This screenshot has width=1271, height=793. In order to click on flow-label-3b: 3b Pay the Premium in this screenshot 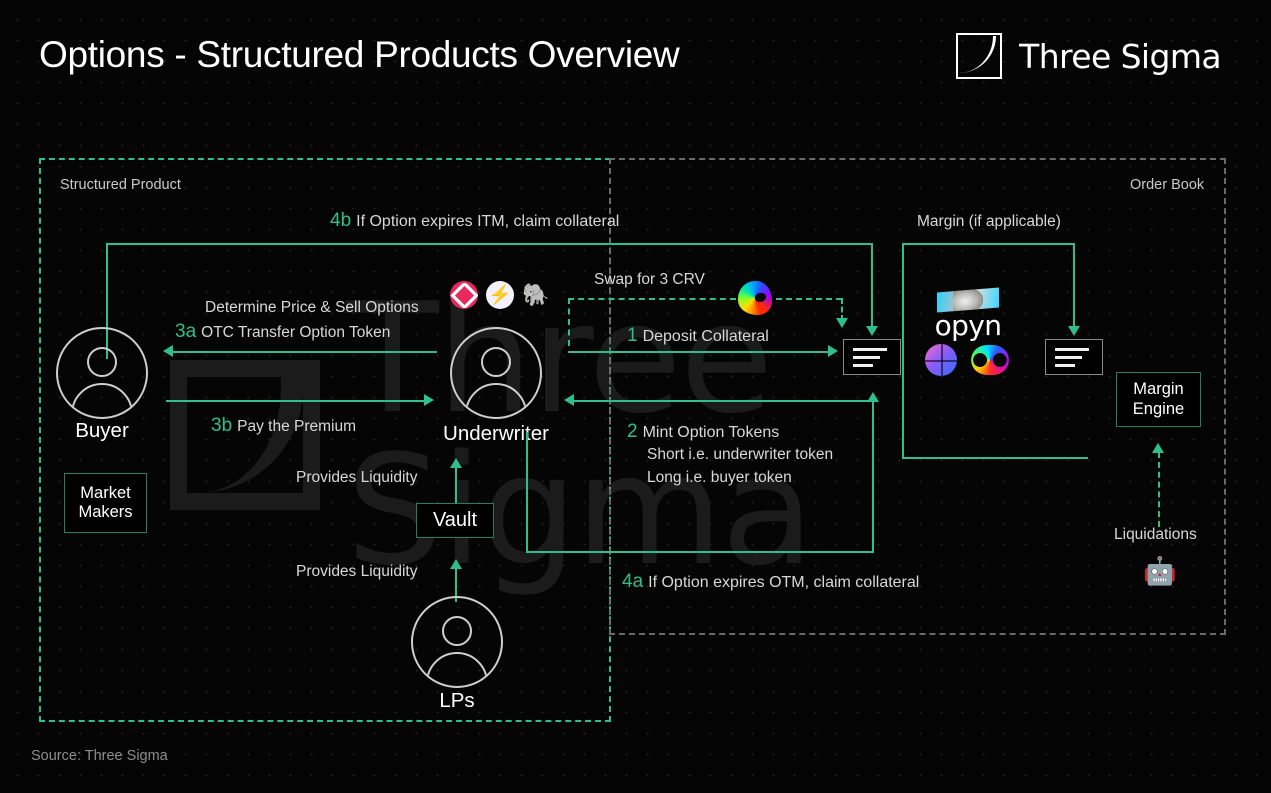, I will do `click(283, 426)`.